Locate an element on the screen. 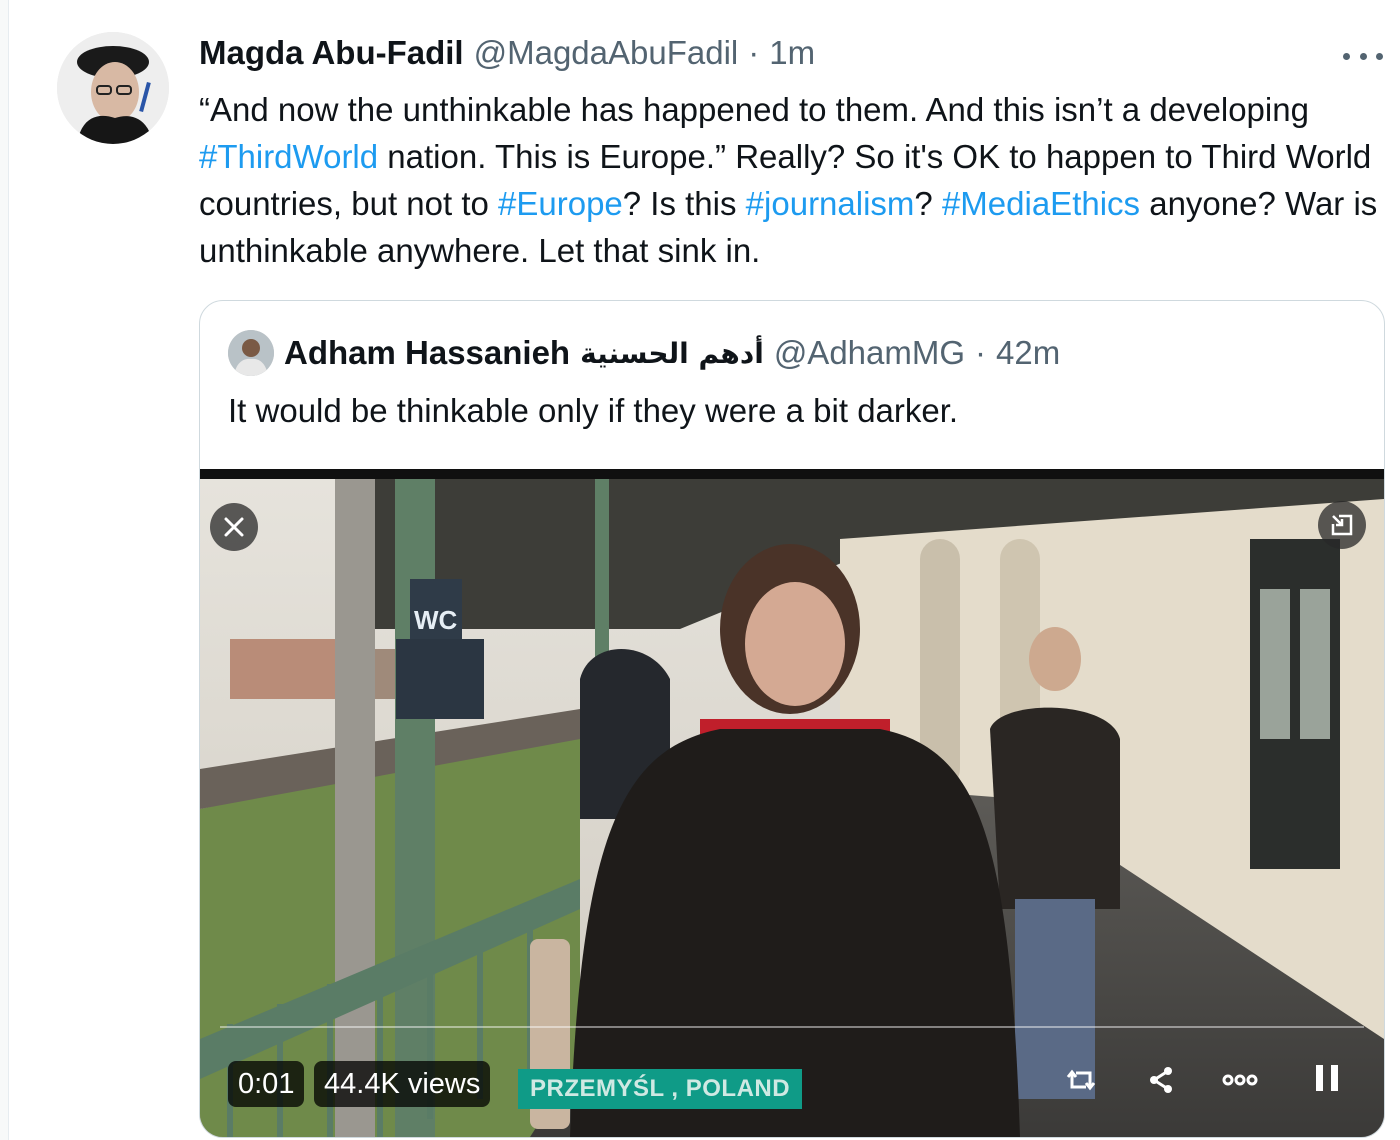  location-caption: PRZEMYŚL , POLAND is located at coordinates (660, 1089).